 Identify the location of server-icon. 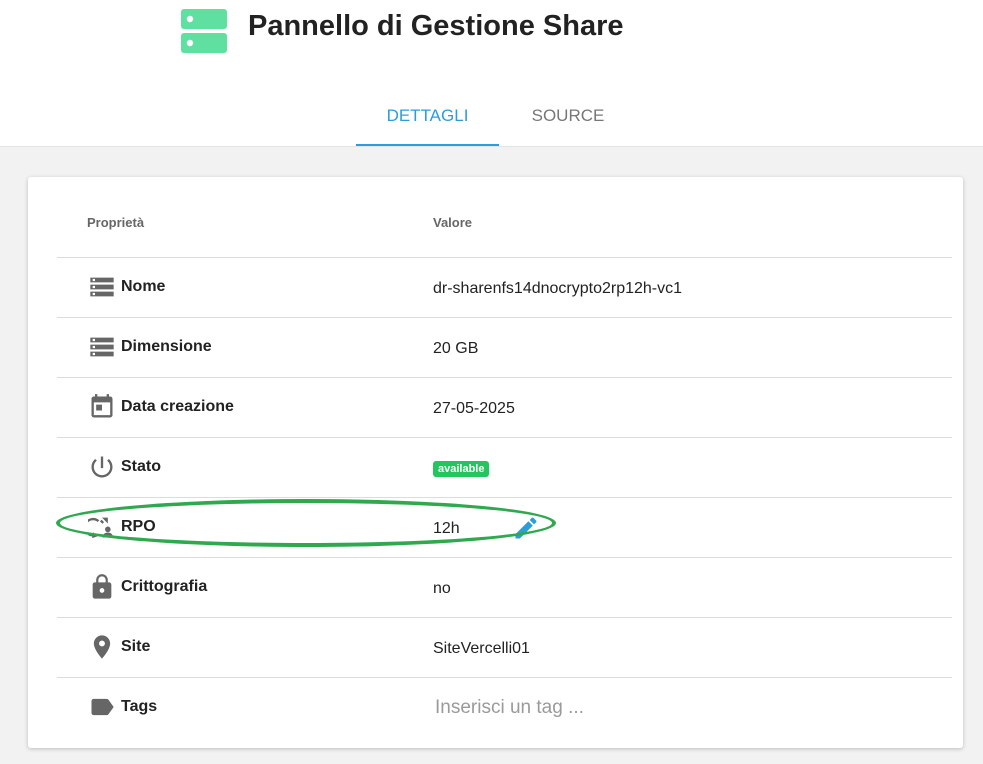
(204, 31).